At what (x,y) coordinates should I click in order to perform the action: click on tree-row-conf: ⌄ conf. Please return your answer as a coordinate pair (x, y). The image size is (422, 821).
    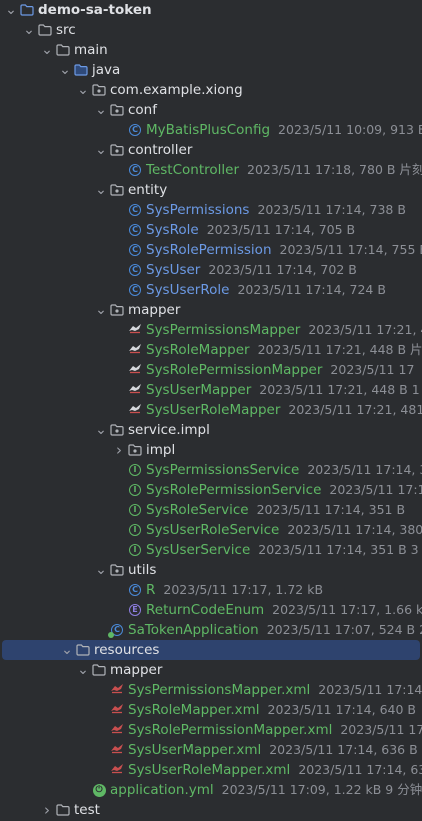
    Looking at the image, I should click on (211, 110).